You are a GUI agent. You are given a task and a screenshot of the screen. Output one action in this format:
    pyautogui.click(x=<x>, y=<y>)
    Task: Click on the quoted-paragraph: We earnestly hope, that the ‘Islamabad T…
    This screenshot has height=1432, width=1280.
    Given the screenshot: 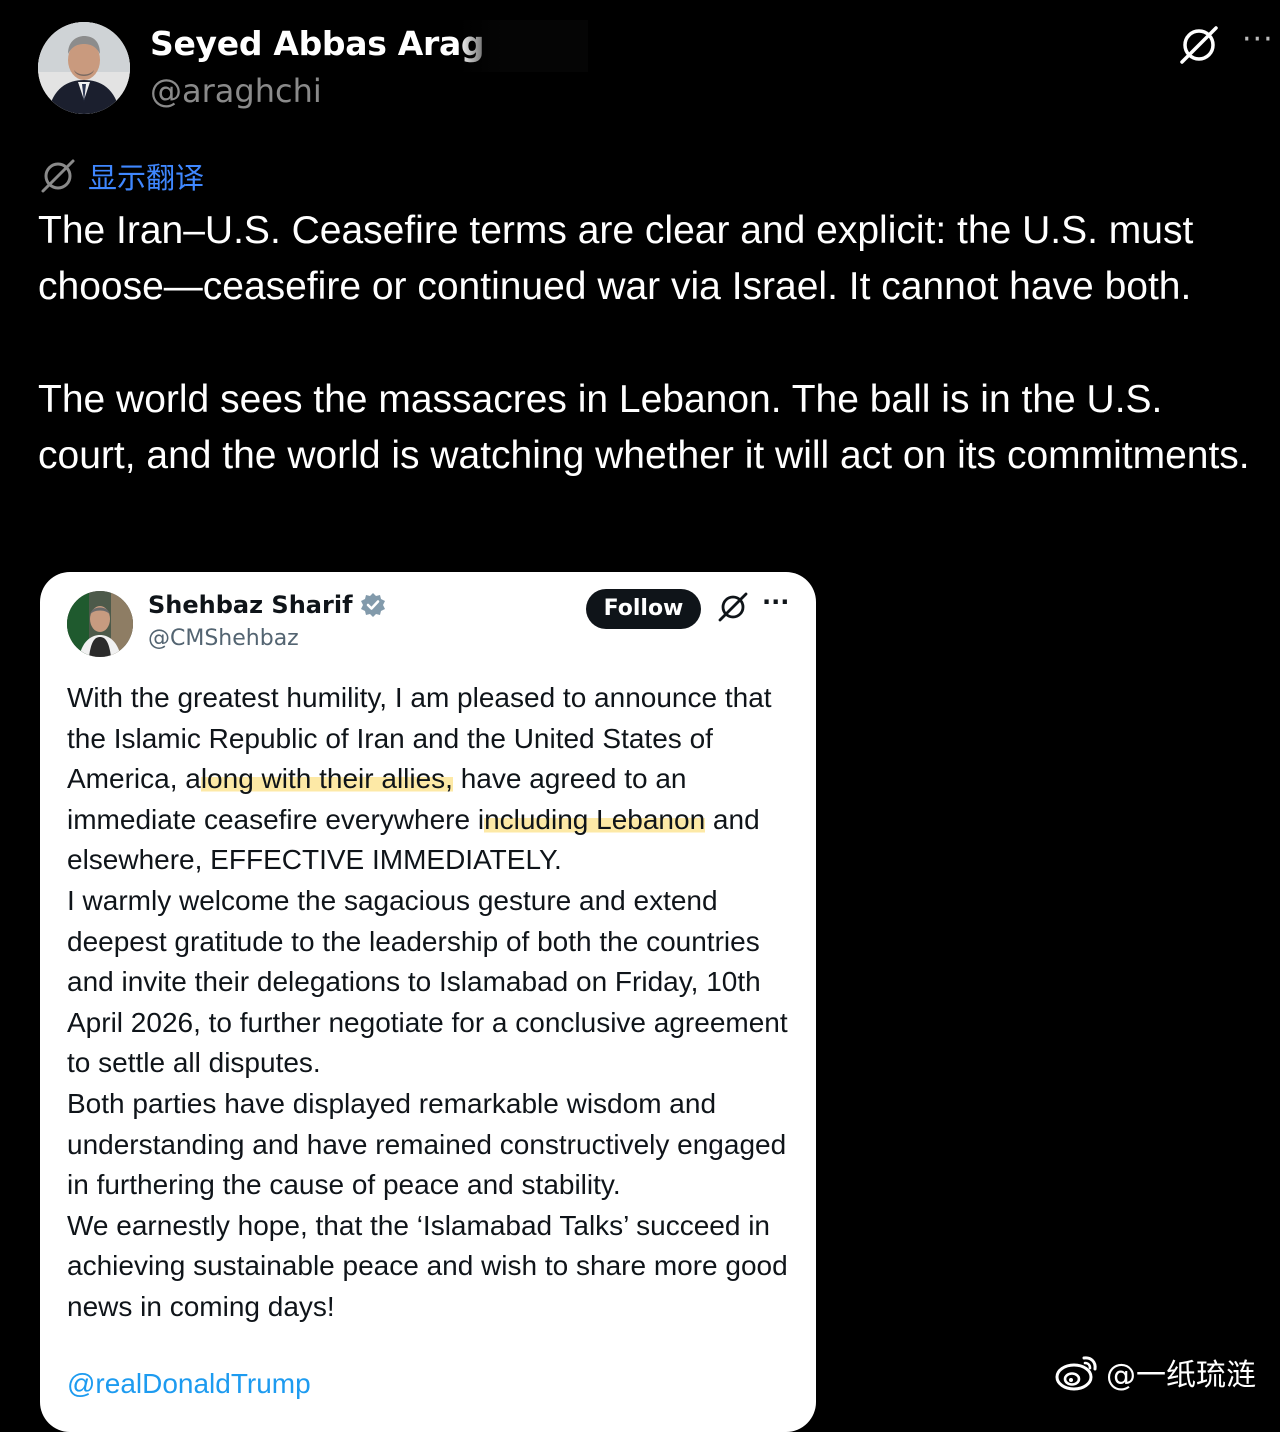 What is the action you would take?
    pyautogui.click(x=427, y=1265)
    